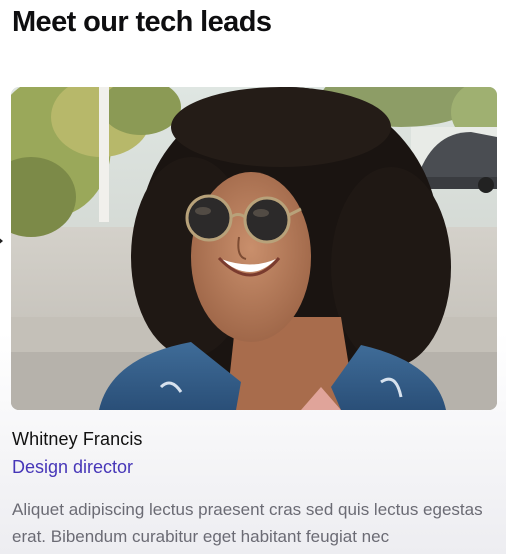  Describe the element at coordinates (2, 238) in the screenshot. I see `chevron-right-icon` at that location.